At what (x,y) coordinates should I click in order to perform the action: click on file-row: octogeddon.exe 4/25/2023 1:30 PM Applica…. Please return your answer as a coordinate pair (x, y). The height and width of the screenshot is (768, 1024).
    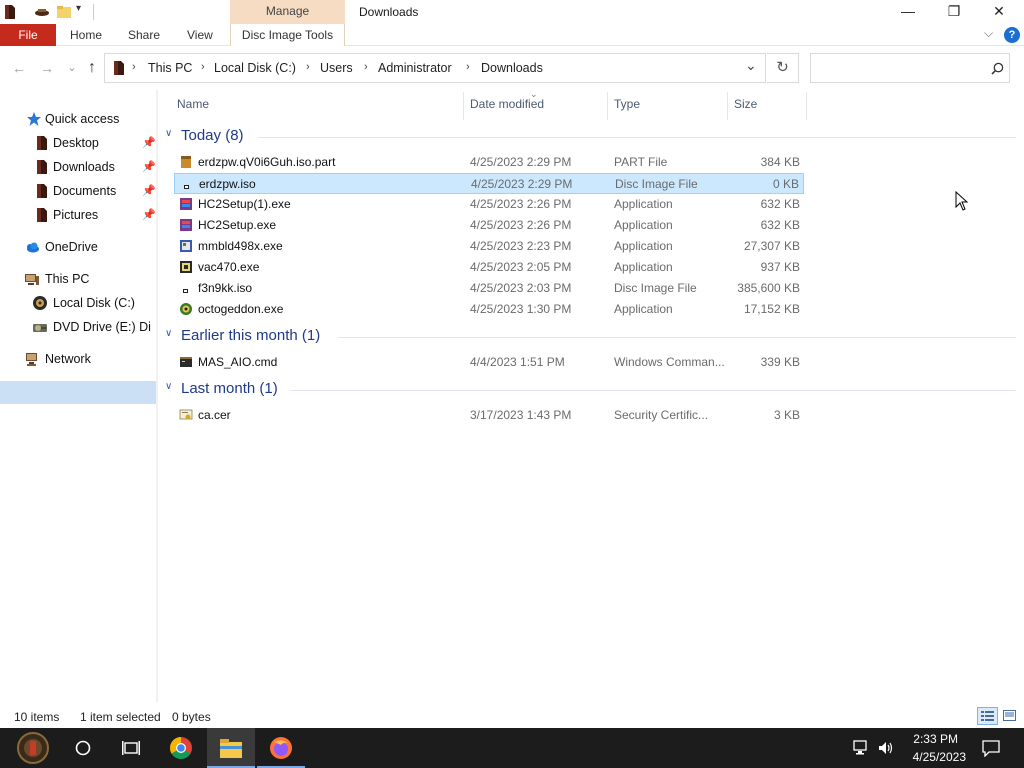
    Looking at the image, I should click on (489, 309).